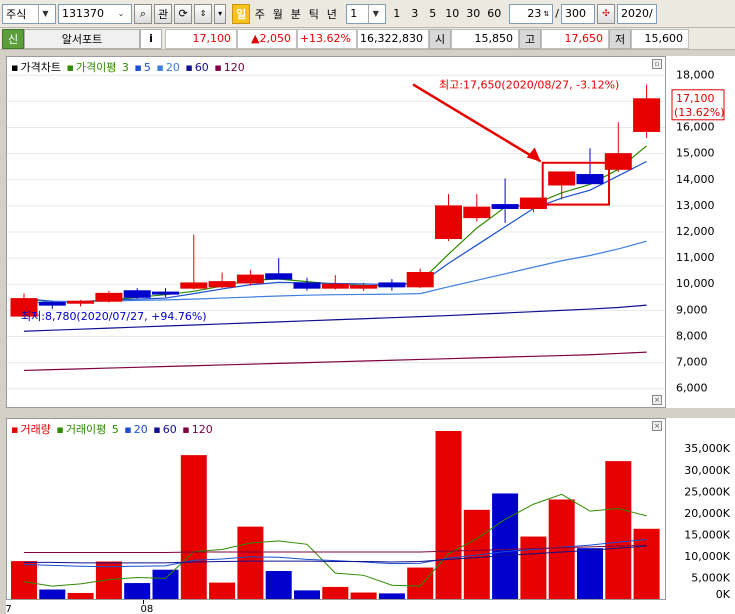 This screenshot has height=614, width=735. Describe the element at coordinates (695, 74) in the screenshot. I see `price-tick-label: 18,000` at that location.